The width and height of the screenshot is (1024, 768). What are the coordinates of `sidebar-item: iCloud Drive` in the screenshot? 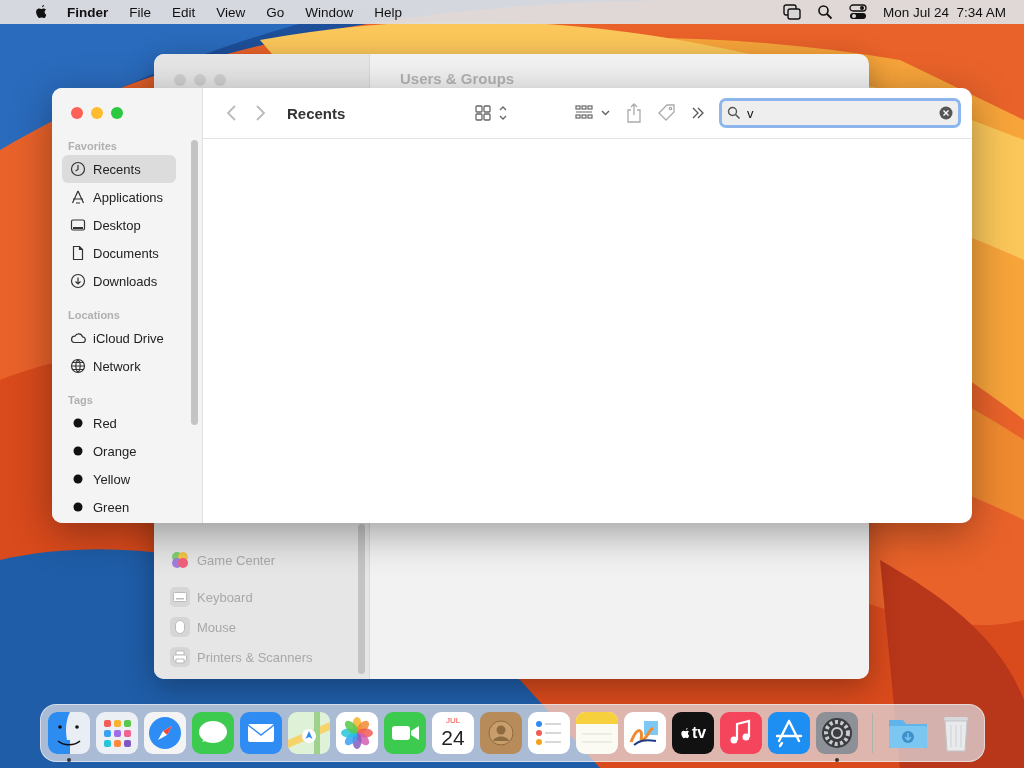 It's located at (119, 338).